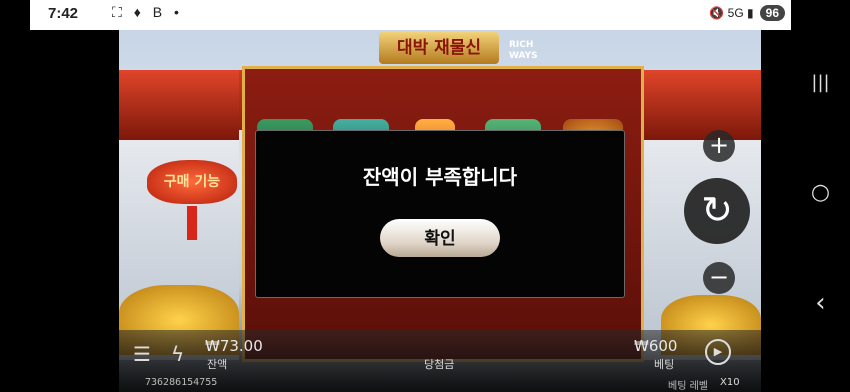 The image size is (850, 392). What do you see at coordinates (719, 278) in the screenshot?
I see `decrease-bet-button: −` at bounding box center [719, 278].